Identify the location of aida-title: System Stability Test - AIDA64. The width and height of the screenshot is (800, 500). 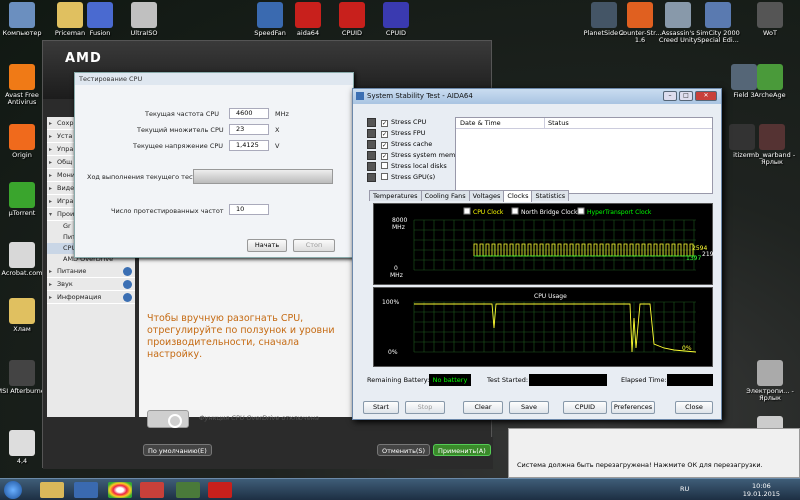
(420, 96).